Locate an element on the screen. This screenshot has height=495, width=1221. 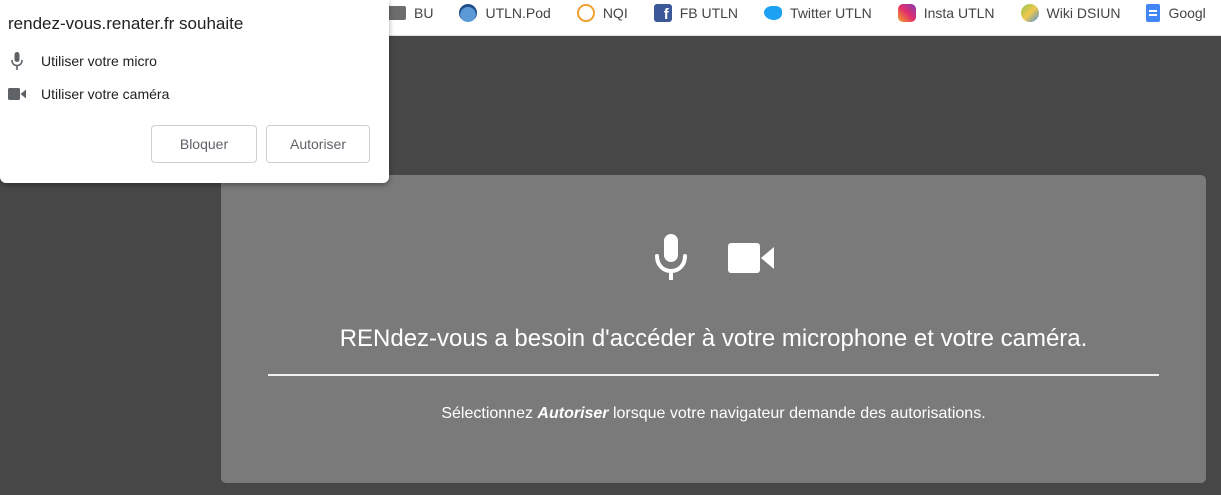
allow-button: Autoriser is located at coordinates (318, 144).